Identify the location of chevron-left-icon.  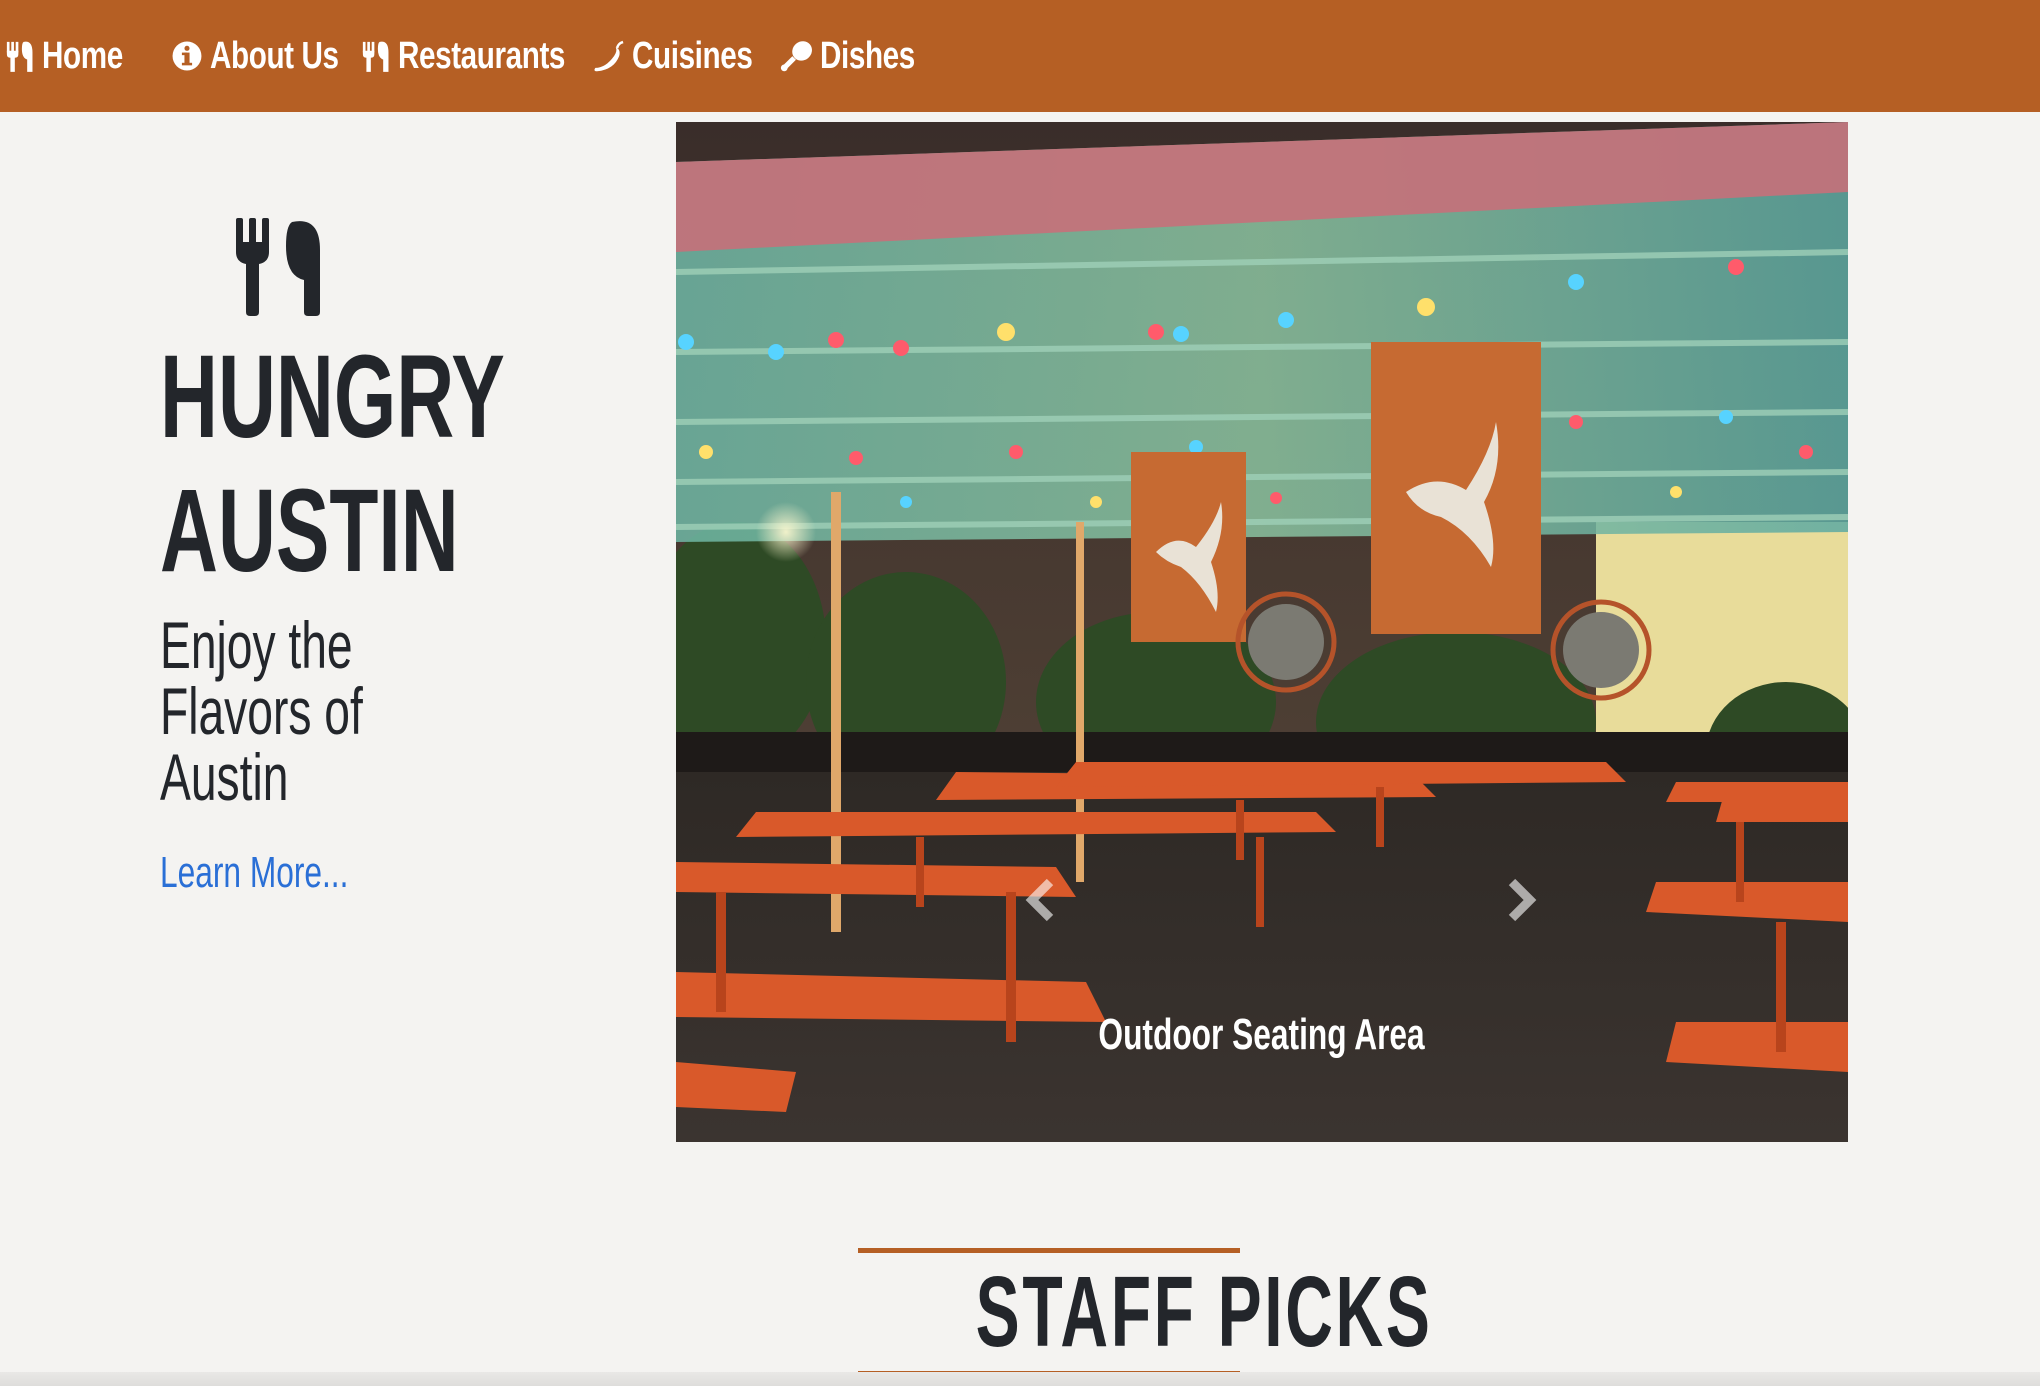
(1041, 900).